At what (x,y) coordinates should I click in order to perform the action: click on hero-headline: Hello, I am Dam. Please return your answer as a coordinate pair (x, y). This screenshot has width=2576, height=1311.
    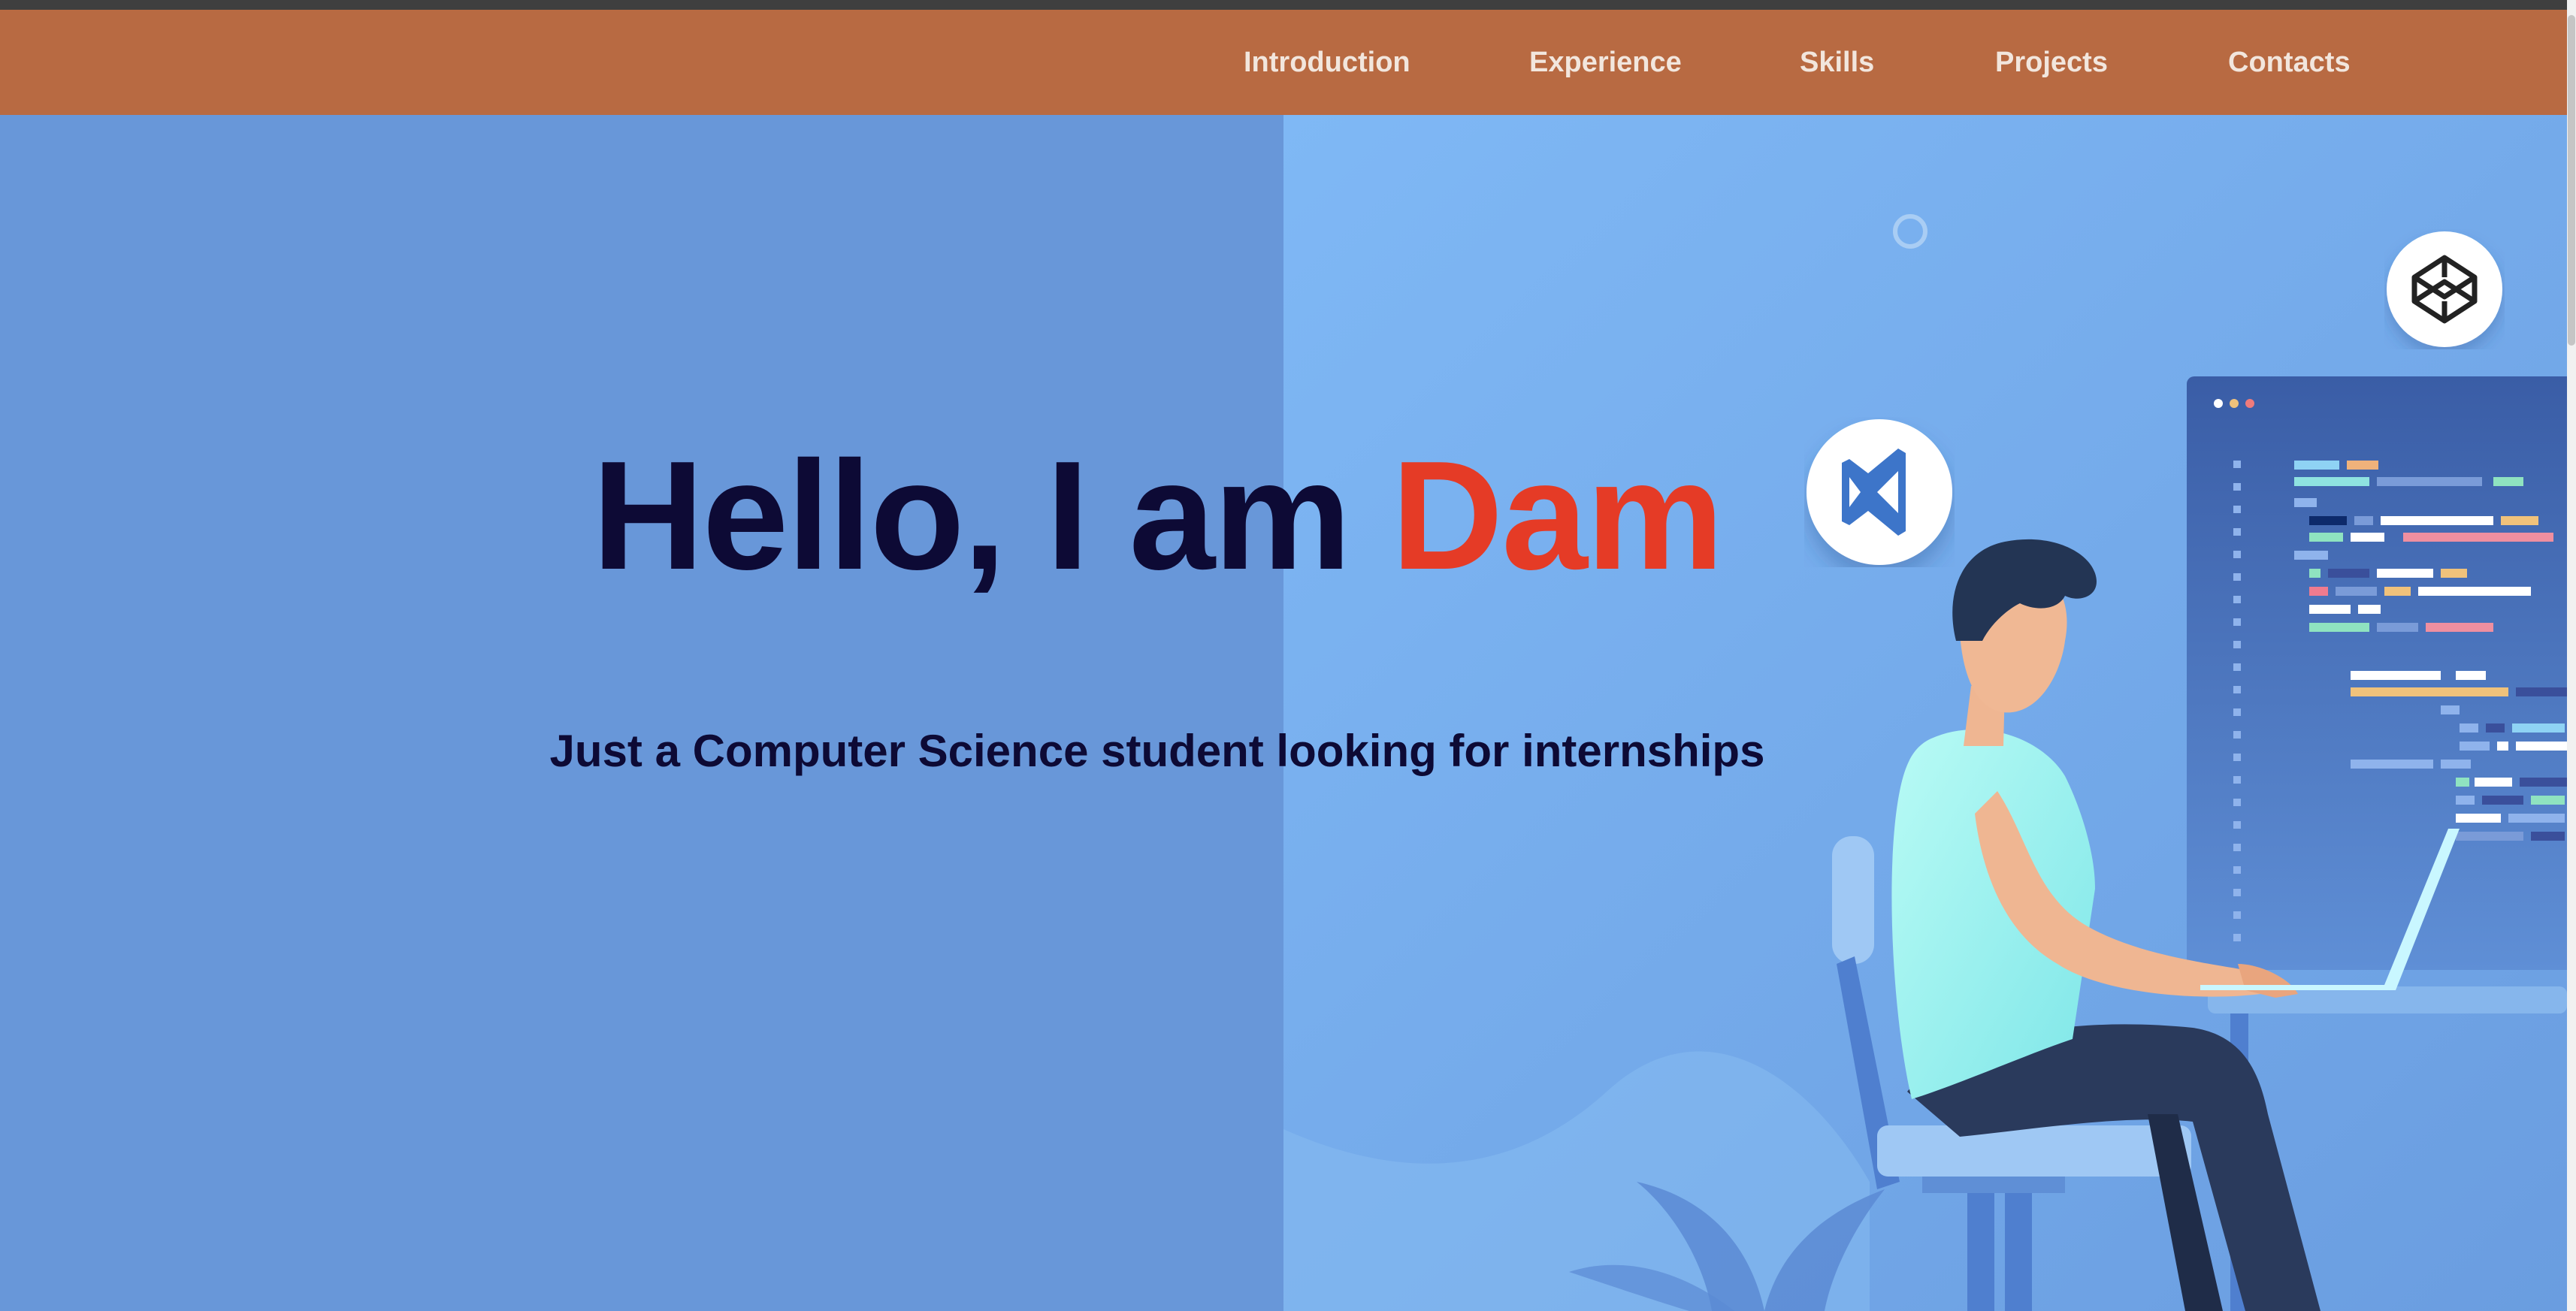
    Looking at the image, I should click on (1157, 515).